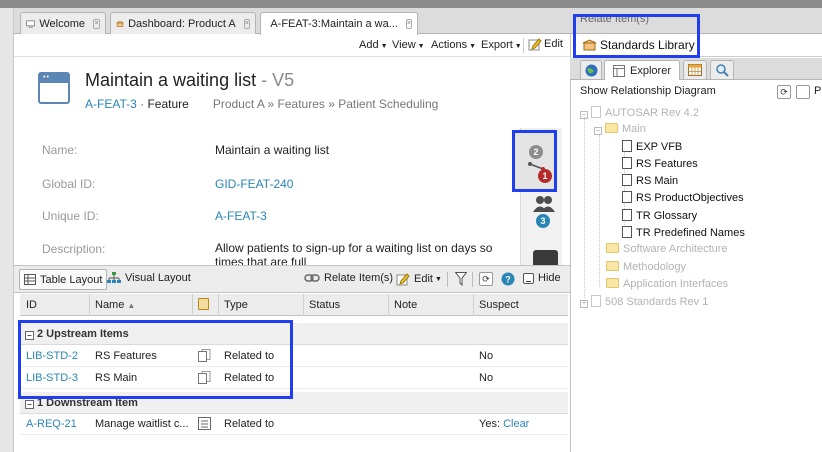 The image size is (822, 452). What do you see at coordinates (722, 69) in the screenshot?
I see `search-tab` at bounding box center [722, 69].